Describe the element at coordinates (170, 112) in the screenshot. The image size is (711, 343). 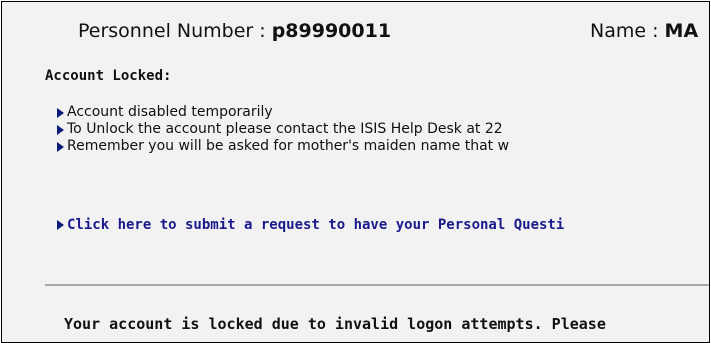
I see `list-item-text: Account disabled temporarily` at that location.